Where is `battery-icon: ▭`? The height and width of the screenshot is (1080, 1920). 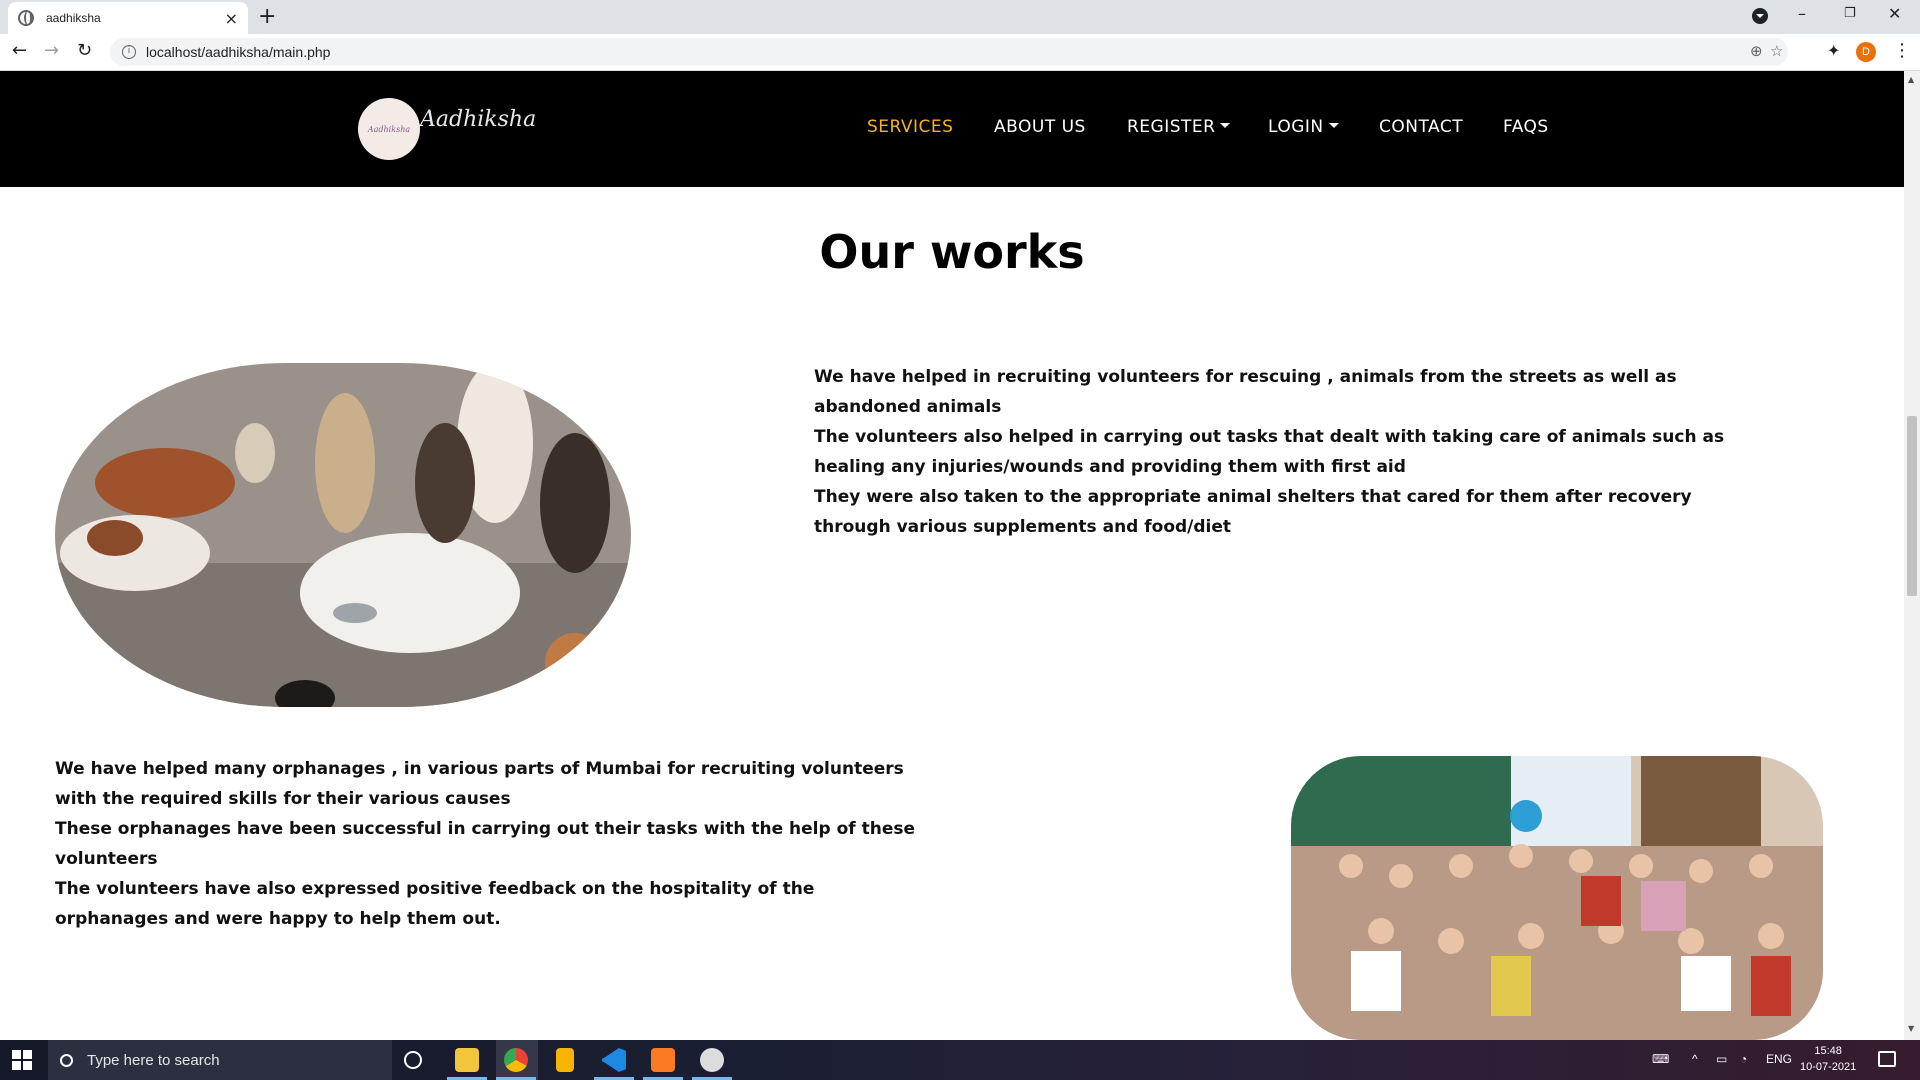 battery-icon: ▭ is located at coordinates (1721, 1059).